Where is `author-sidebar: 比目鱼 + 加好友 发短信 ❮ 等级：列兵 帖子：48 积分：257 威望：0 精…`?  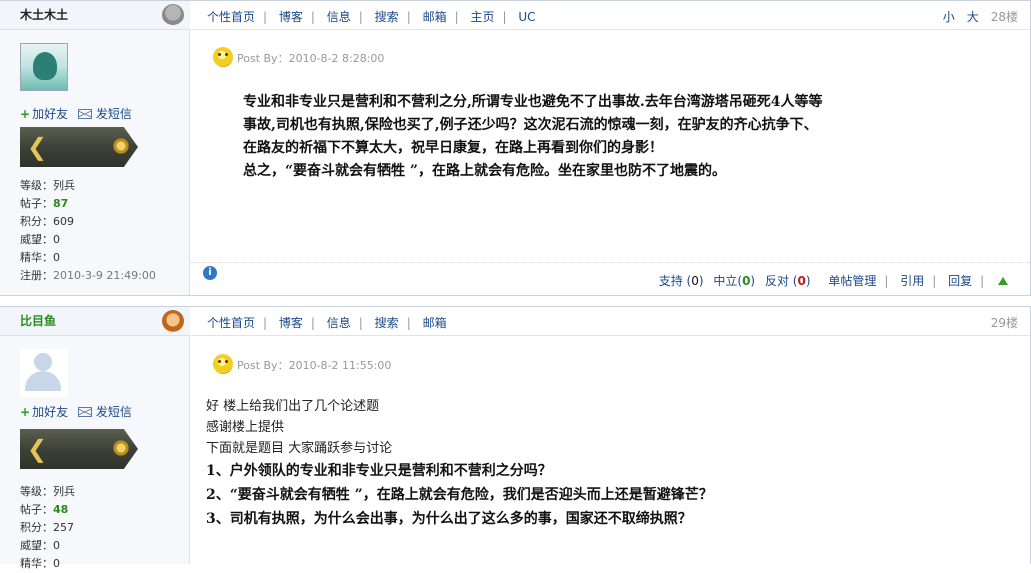
author-sidebar: 比目鱼 + 加好友 发短信 ❮ 等级：列兵 帖子：48 积分：257 威望：0 精… is located at coordinates (95, 438).